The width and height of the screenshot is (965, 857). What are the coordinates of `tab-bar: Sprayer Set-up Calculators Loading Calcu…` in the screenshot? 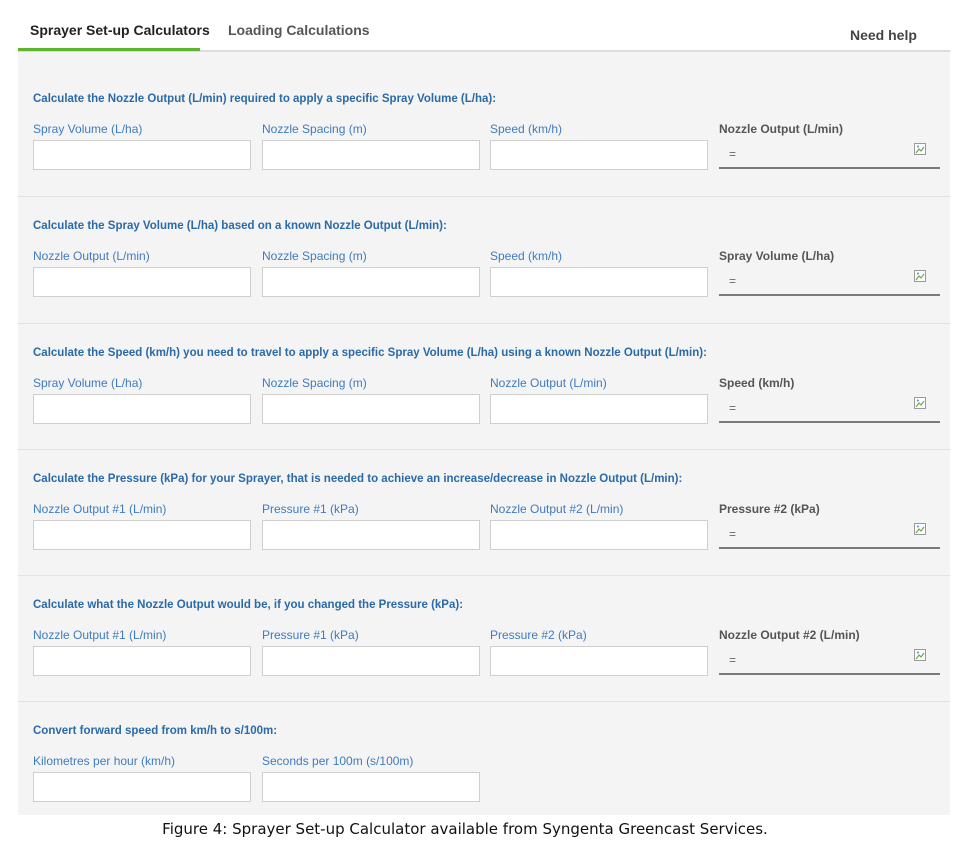 It's located at (484, 32).